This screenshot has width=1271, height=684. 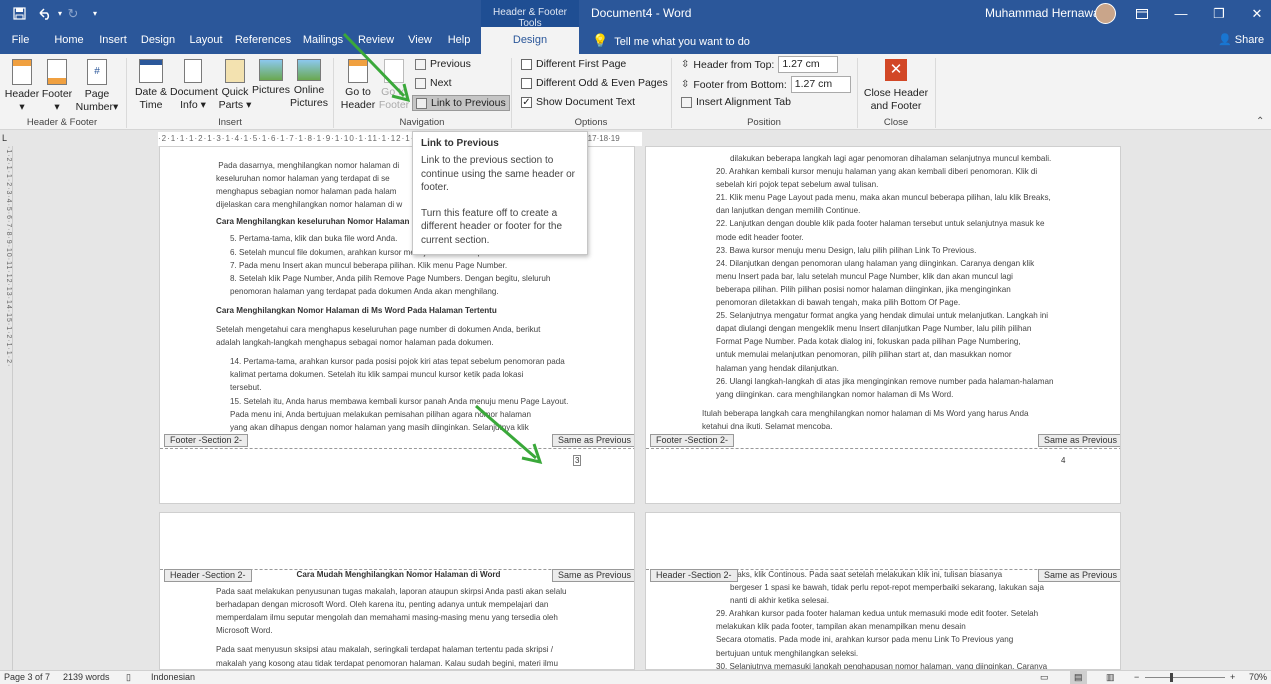 I want to click on insert-alignment-tab-button: Insert Alignment Tab, so click(x=736, y=102).